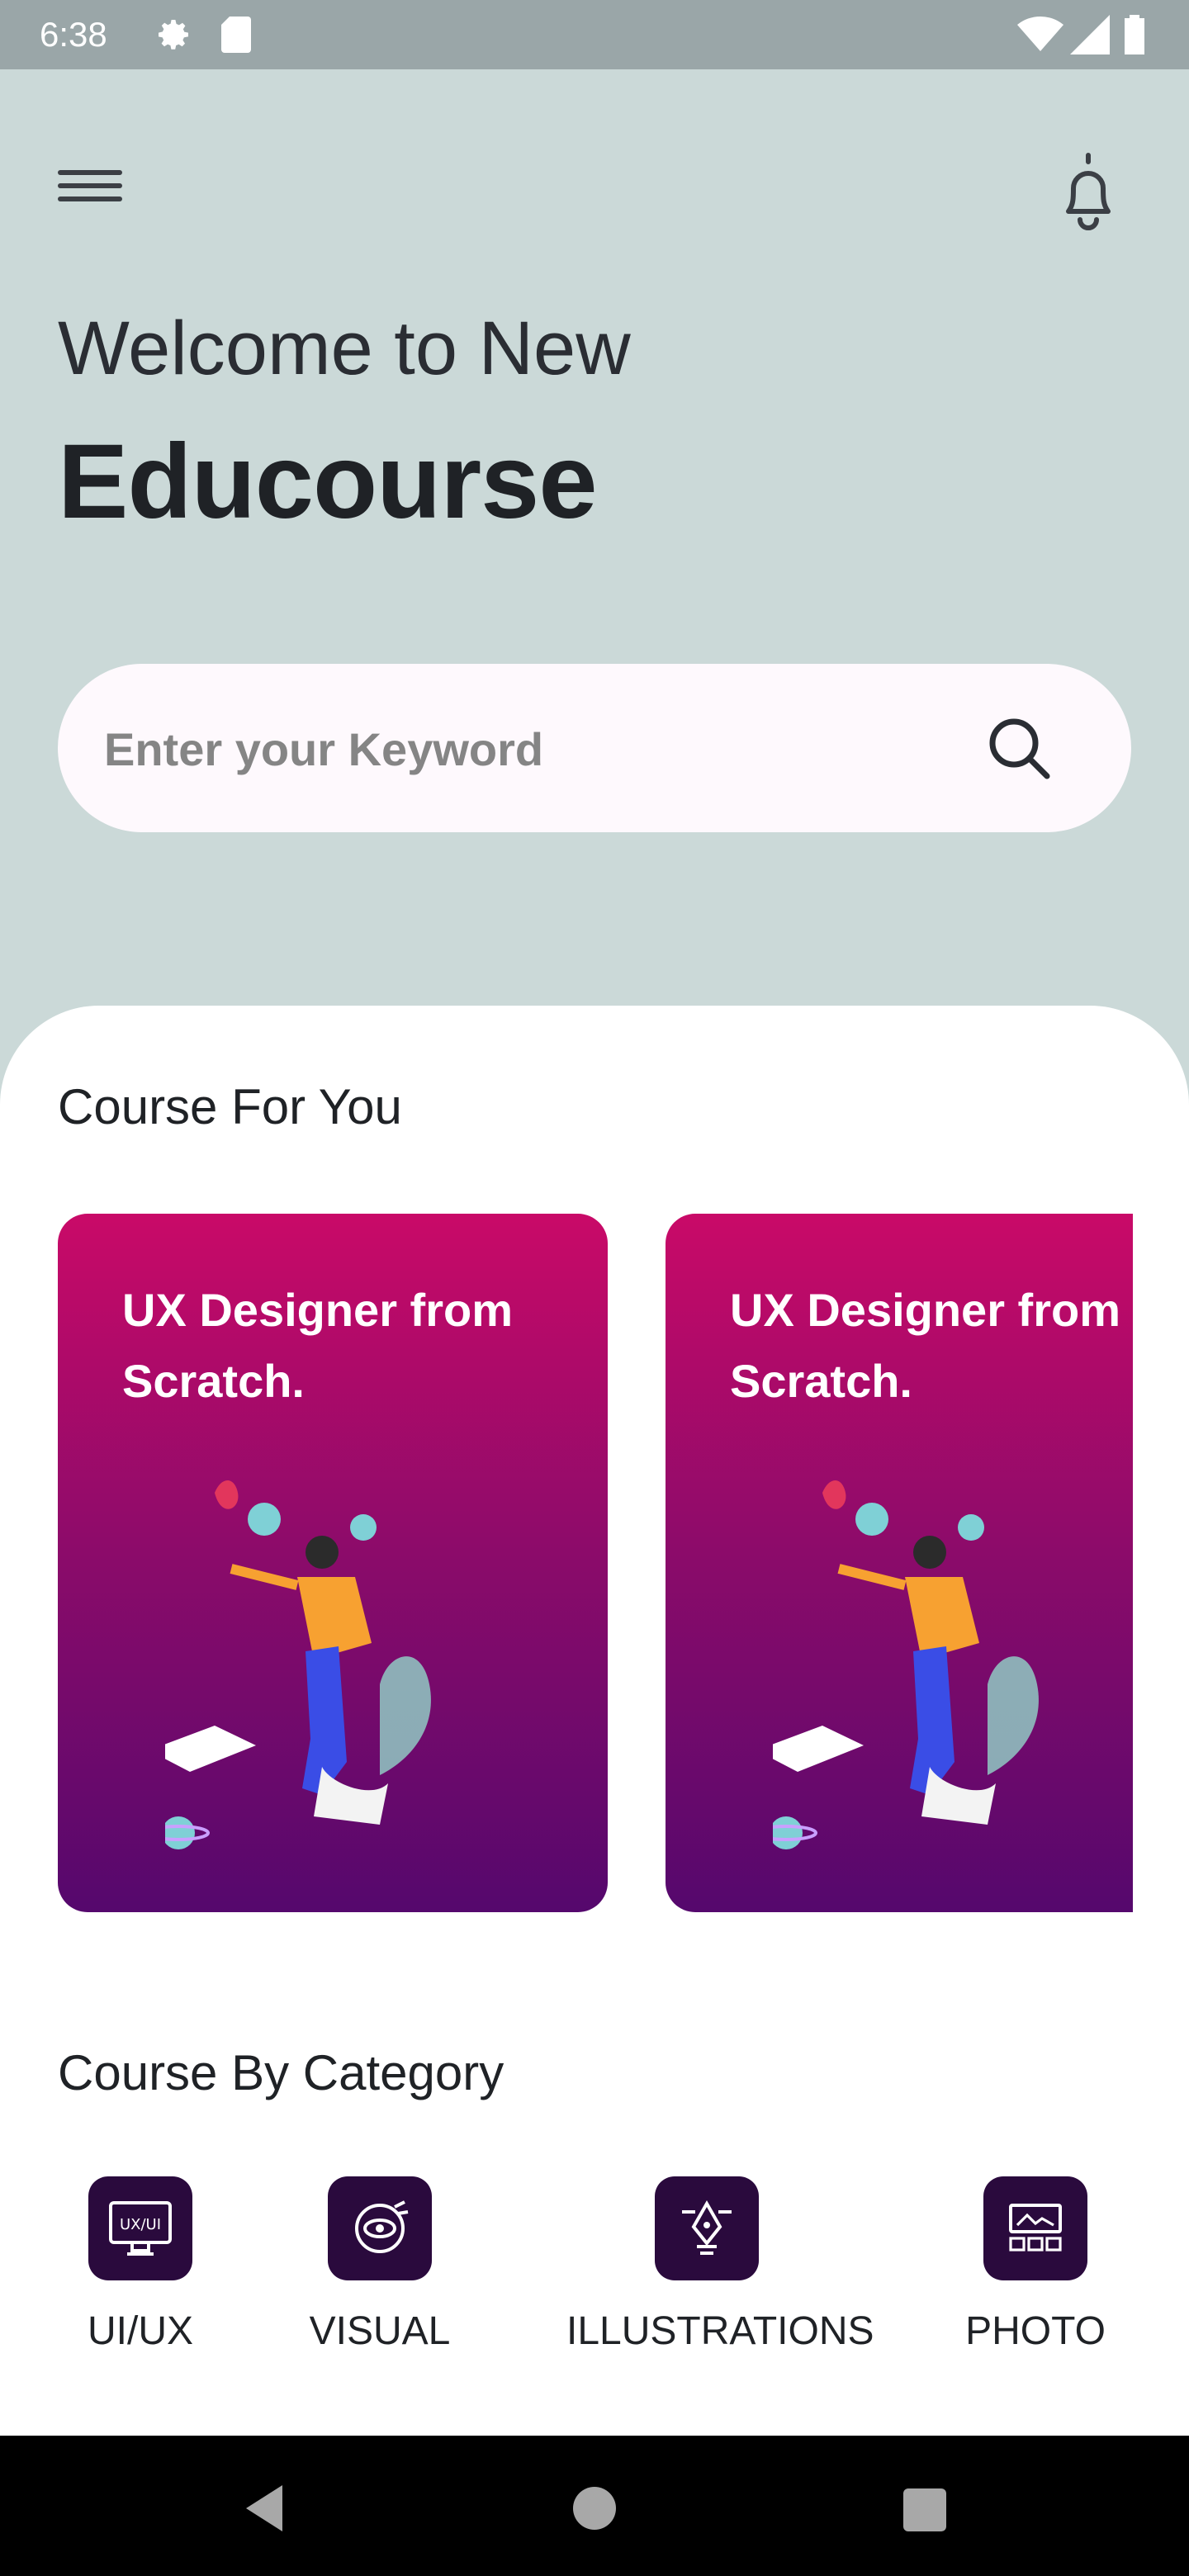  I want to click on status-time: 6:38, so click(73, 34).